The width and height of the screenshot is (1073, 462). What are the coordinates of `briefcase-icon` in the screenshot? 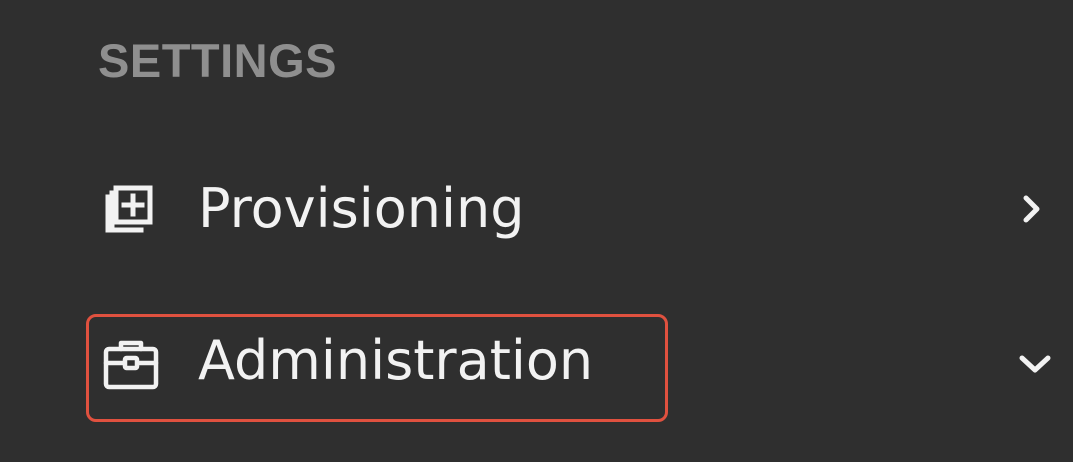 It's located at (131, 365).